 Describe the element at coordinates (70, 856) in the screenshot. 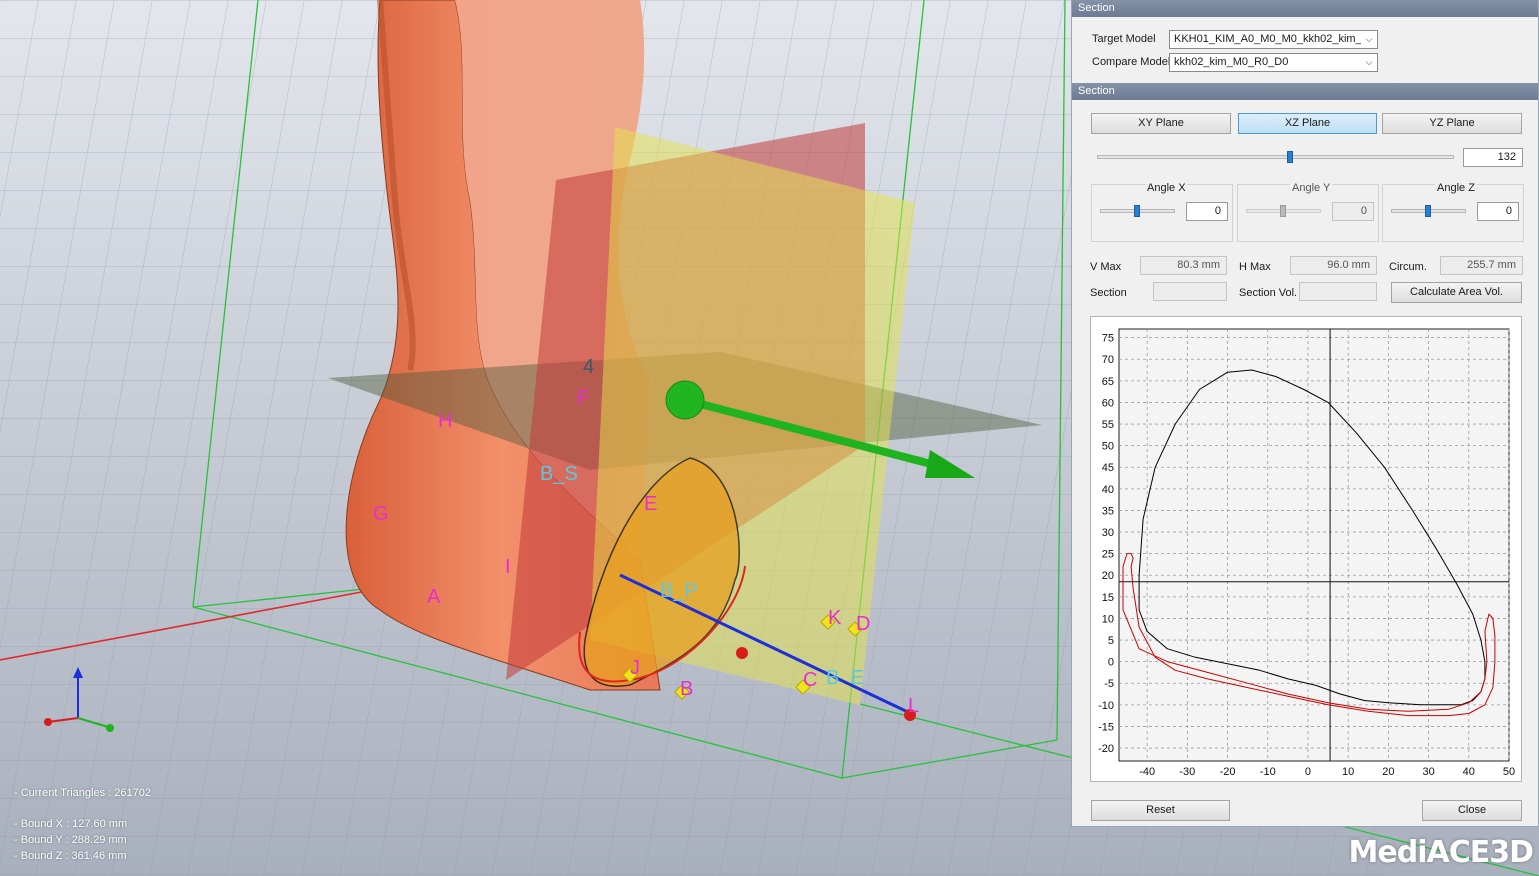

I see `bound-z: - Bound Z : 361.46 mm` at that location.